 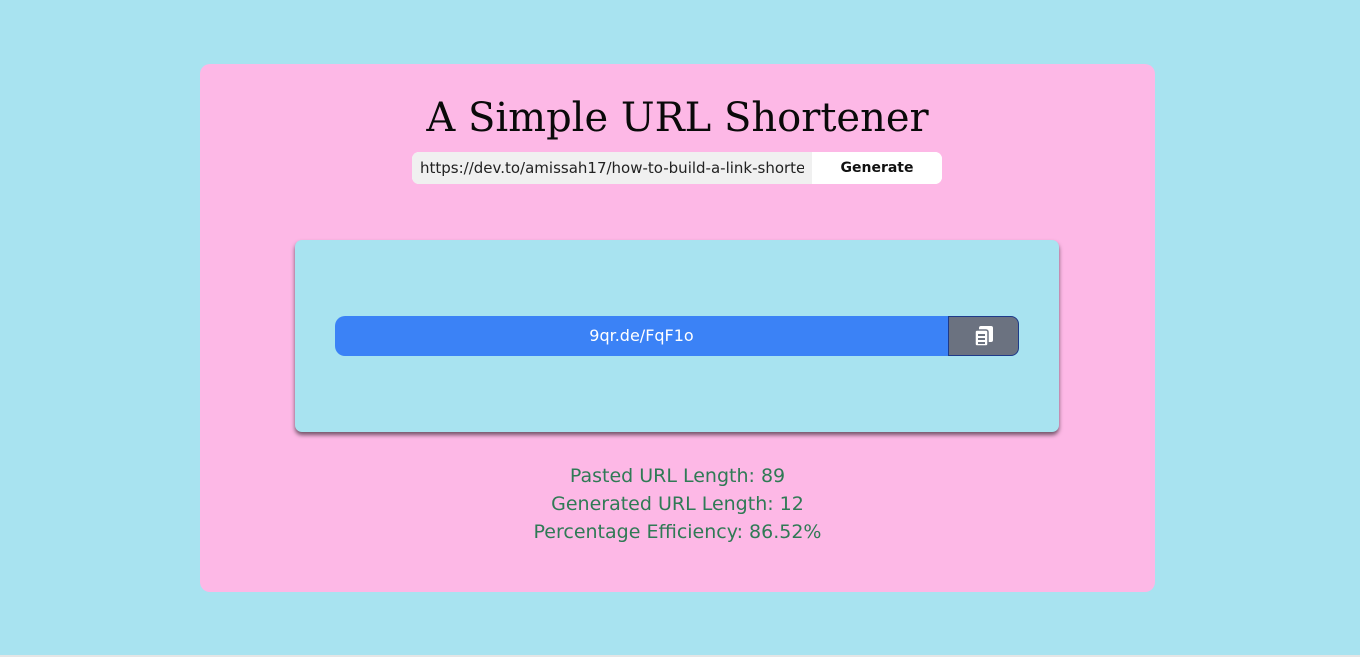 I want to click on generated-length-stat: Generated URL Length: 12, so click(x=677, y=504).